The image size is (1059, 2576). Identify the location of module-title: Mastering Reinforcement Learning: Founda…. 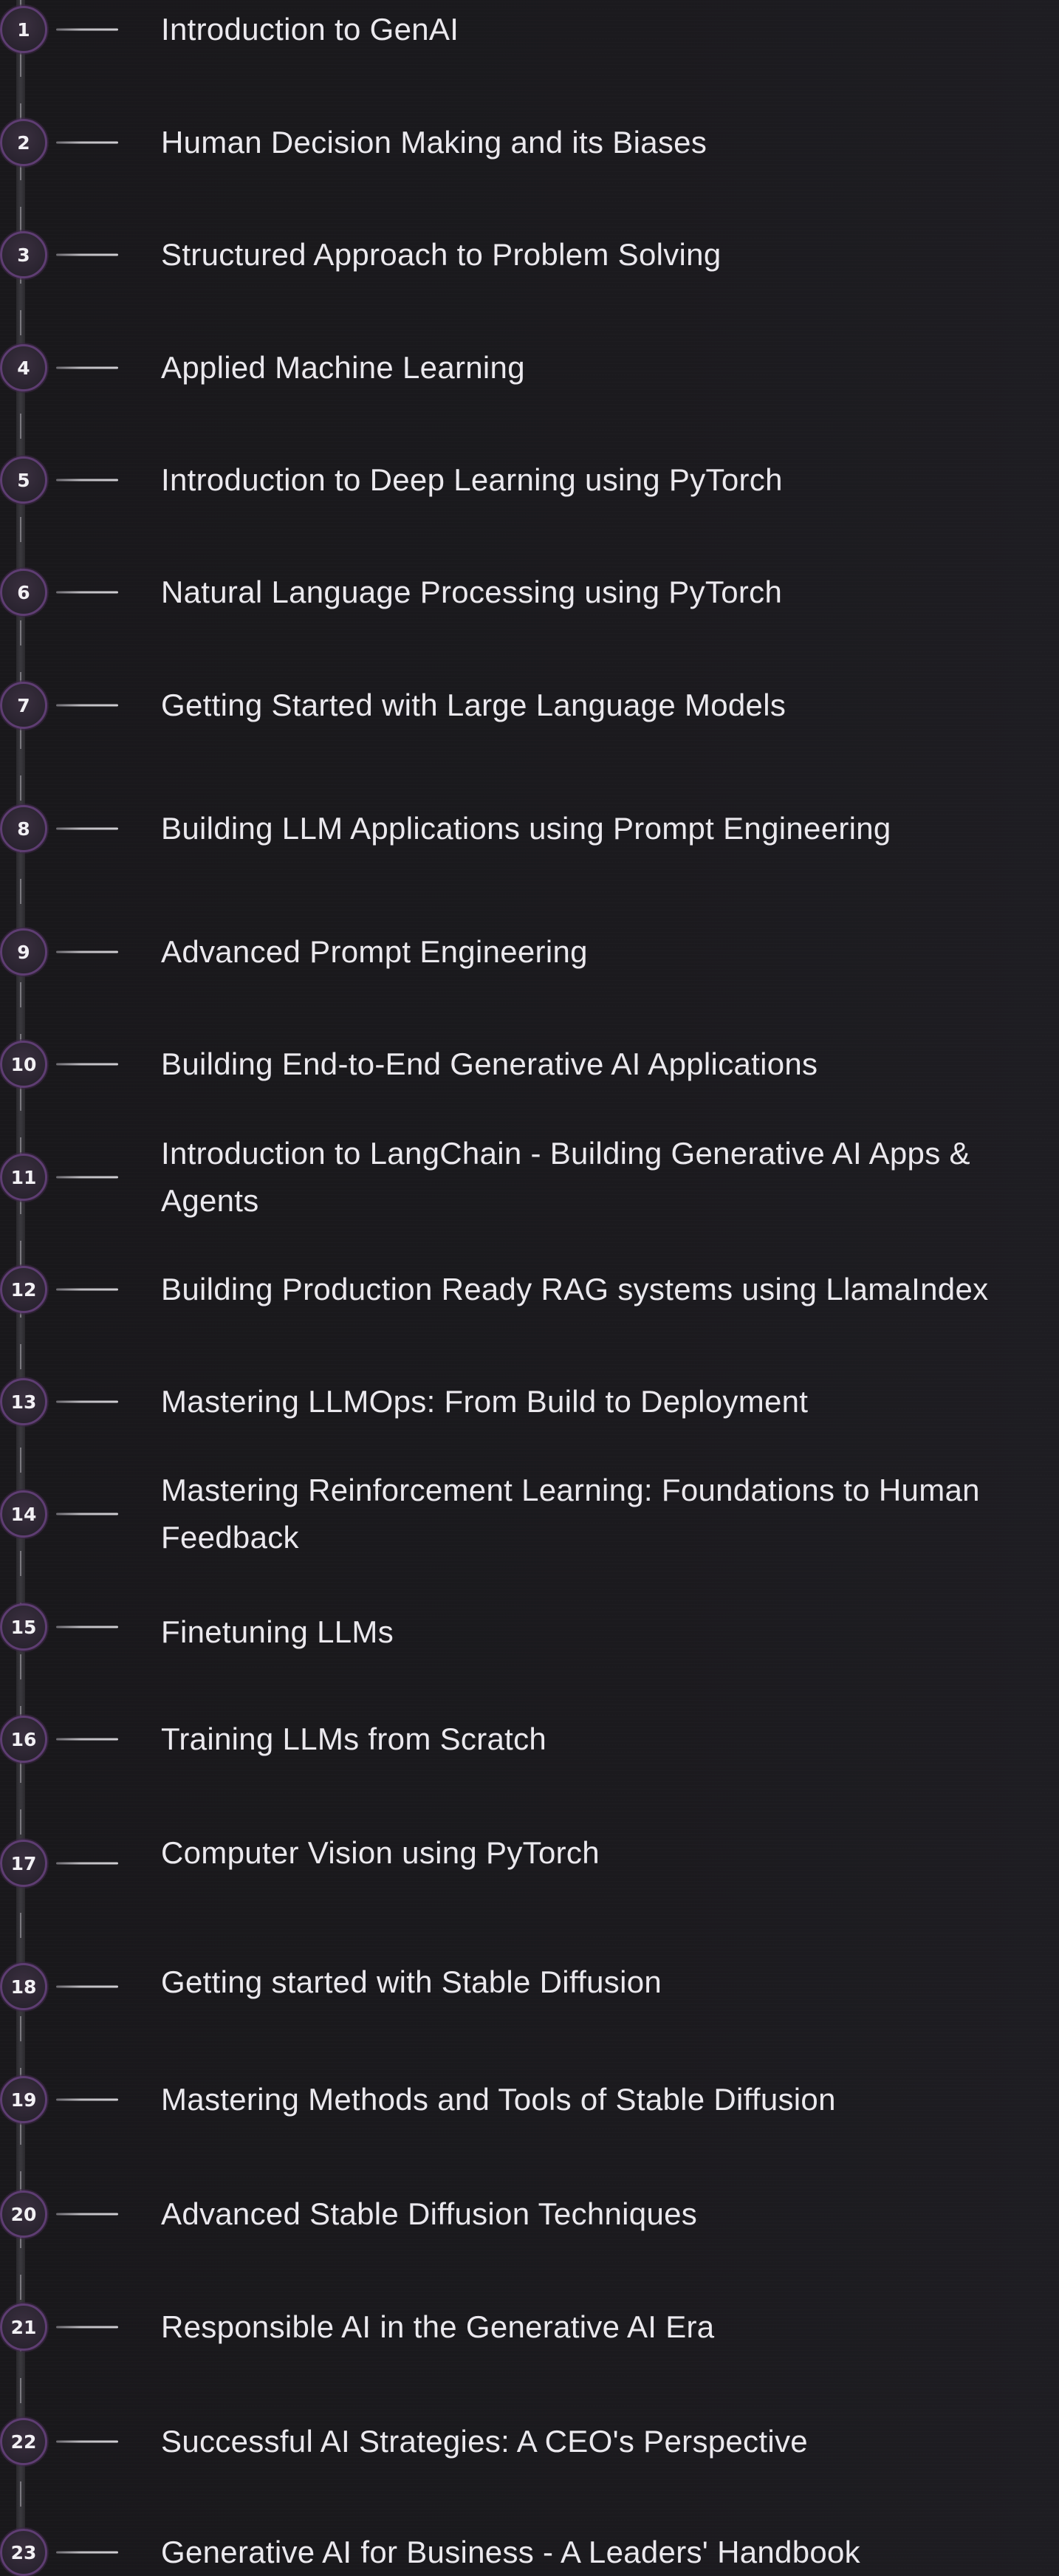
(570, 1514).